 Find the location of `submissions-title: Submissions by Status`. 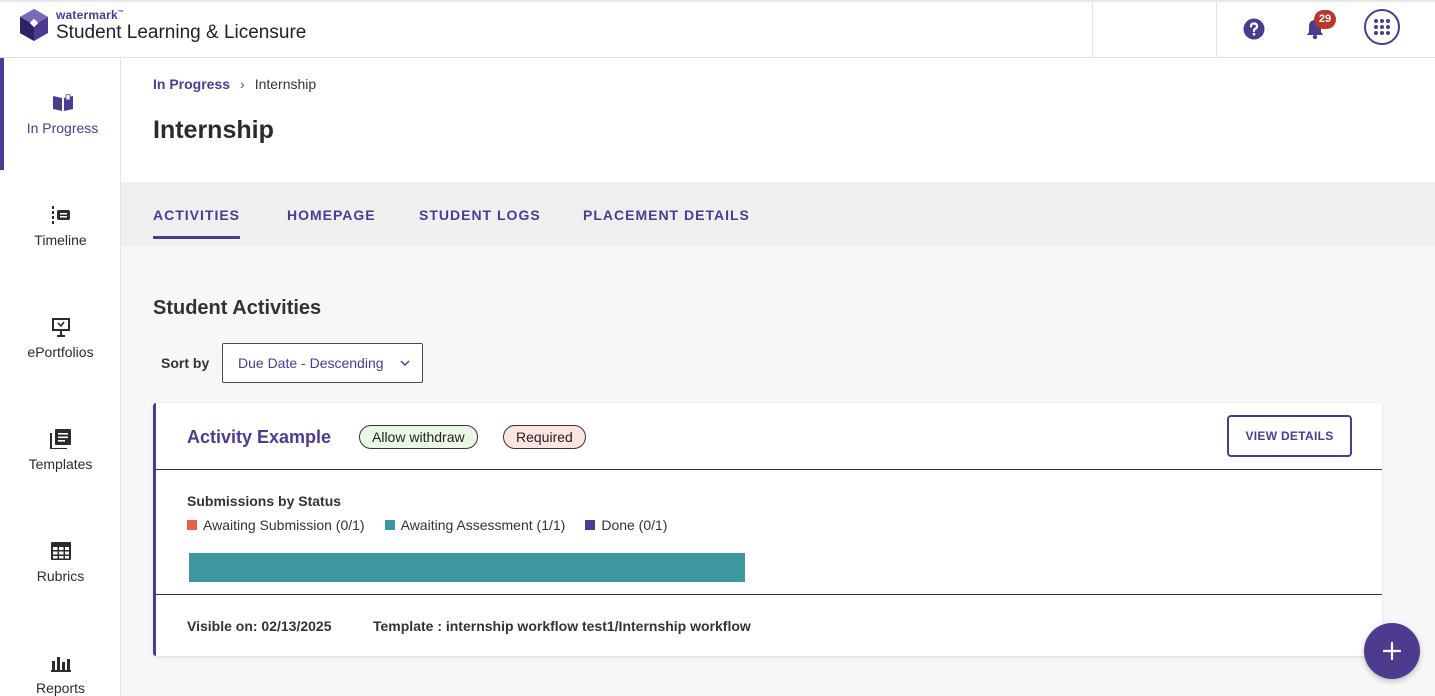

submissions-title: Submissions by Status is located at coordinates (264, 501).